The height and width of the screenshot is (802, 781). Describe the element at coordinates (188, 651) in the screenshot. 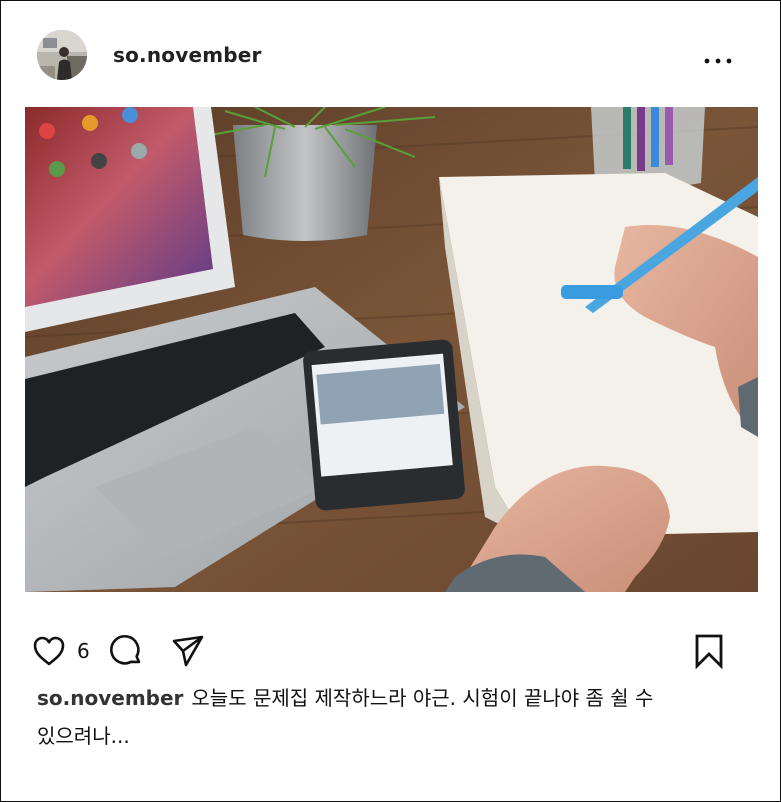

I see `send-icon` at that location.